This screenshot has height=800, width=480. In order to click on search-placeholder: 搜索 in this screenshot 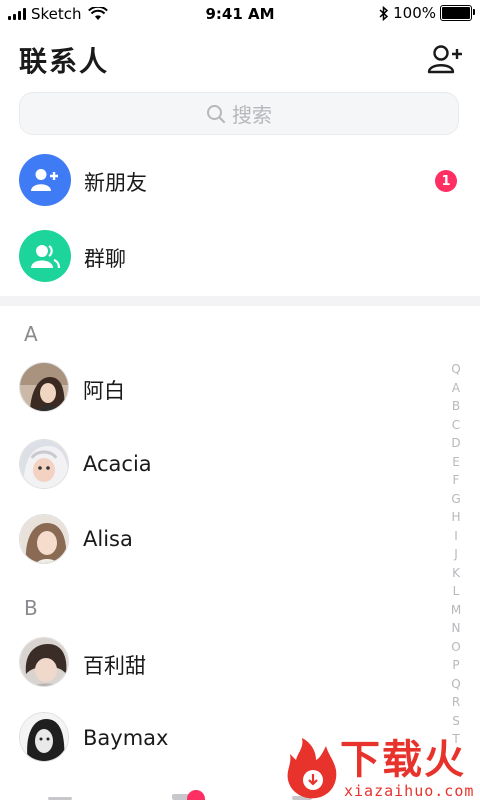, I will do `click(252, 115)`.